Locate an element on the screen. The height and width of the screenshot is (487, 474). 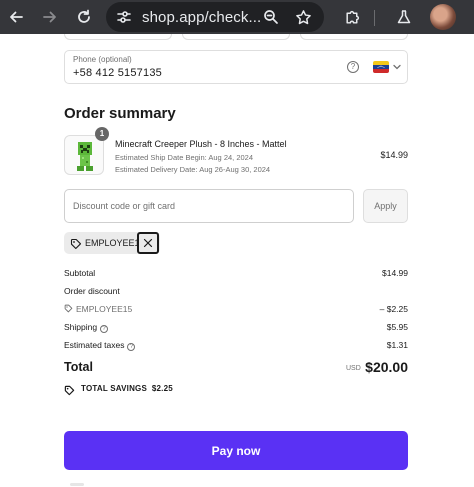
flask-icon is located at coordinates (404, 17).